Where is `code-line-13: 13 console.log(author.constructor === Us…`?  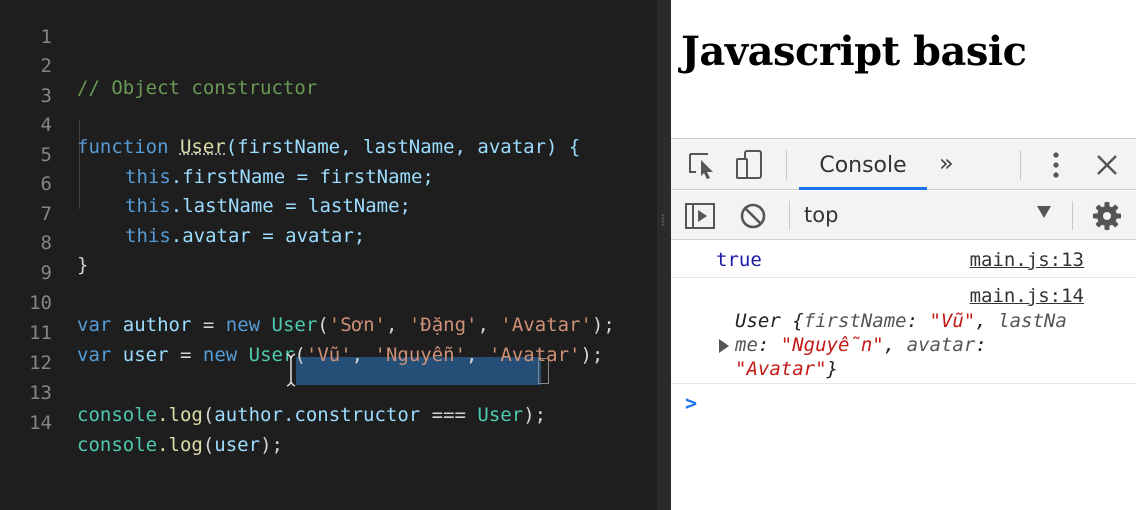 code-line-13: 13 console.log(author.constructor === Us… is located at coordinates (328, 391).